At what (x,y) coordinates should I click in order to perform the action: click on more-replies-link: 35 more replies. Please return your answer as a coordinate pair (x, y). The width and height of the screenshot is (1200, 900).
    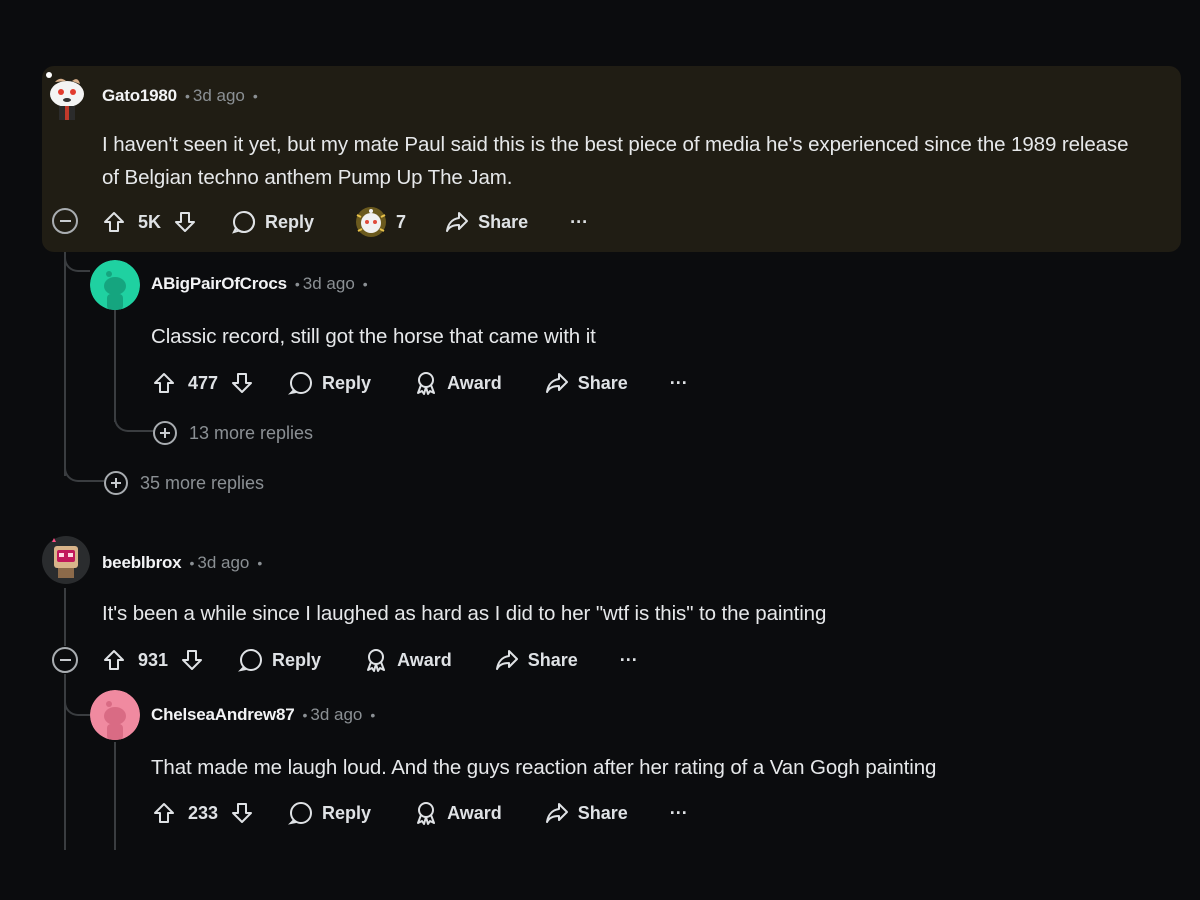
    Looking at the image, I should click on (184, 483).